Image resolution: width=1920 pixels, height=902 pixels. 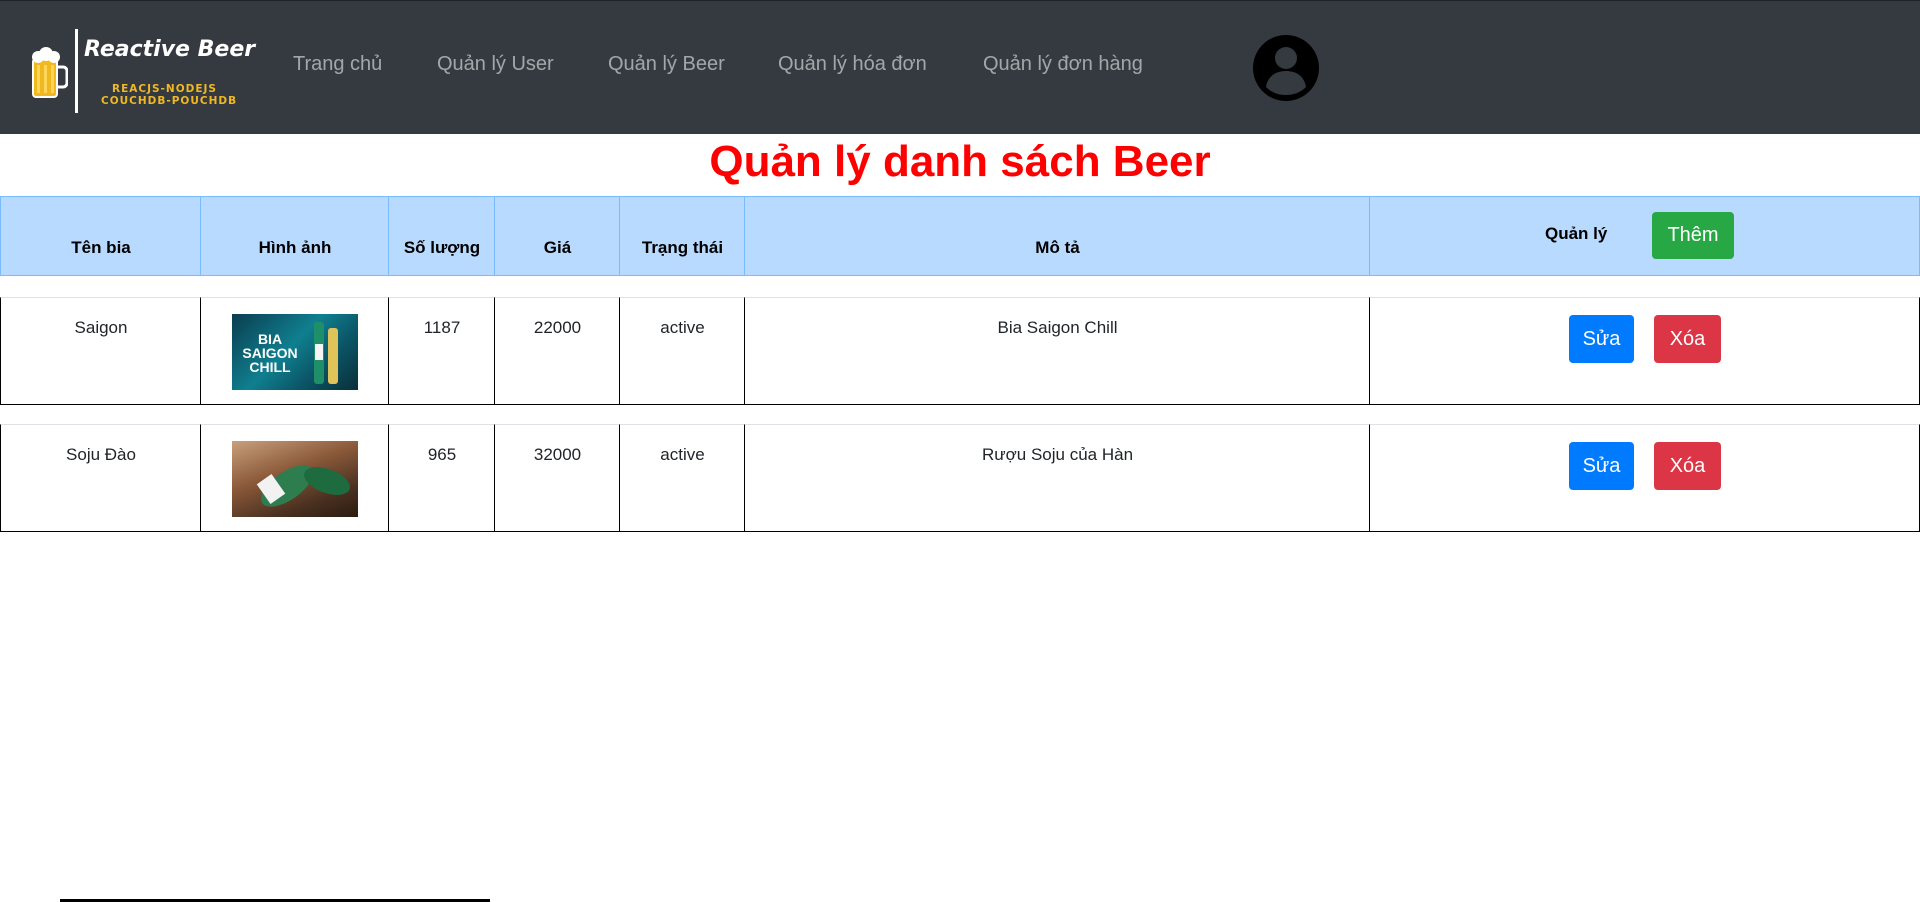 I want to click on cell-description: Bia Saigon Chill, so click(x=1057, y=351).